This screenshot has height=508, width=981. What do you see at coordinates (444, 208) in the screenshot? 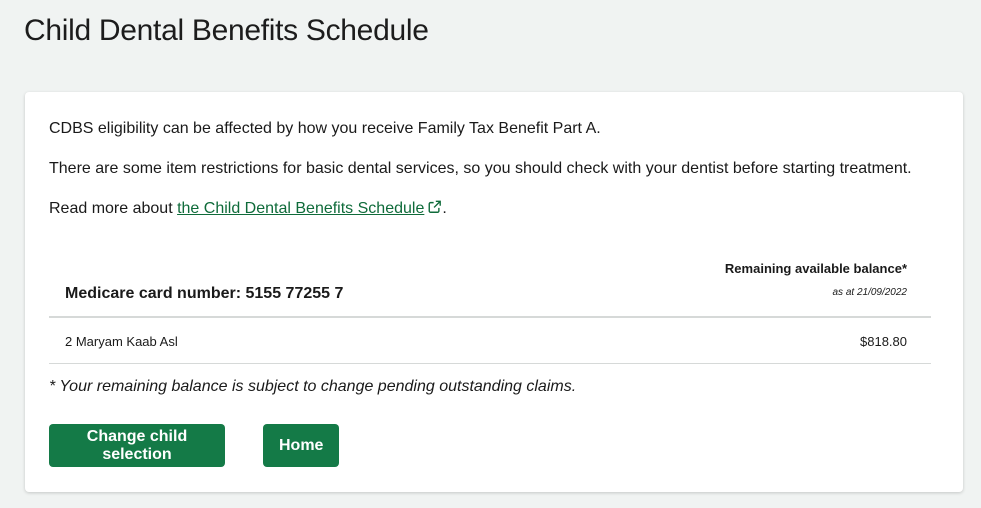
I see `read-more-suffix: .` at bounding box center [444, 208].